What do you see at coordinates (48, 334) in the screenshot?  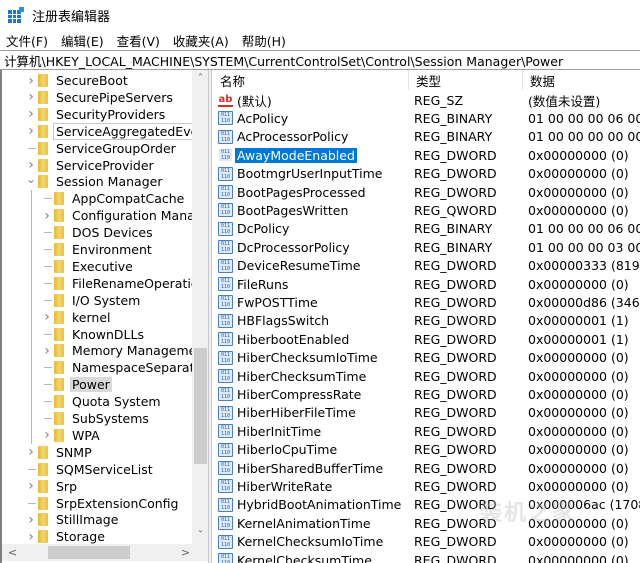 I see `tree-connector-line` at bounding box center [48, 334].